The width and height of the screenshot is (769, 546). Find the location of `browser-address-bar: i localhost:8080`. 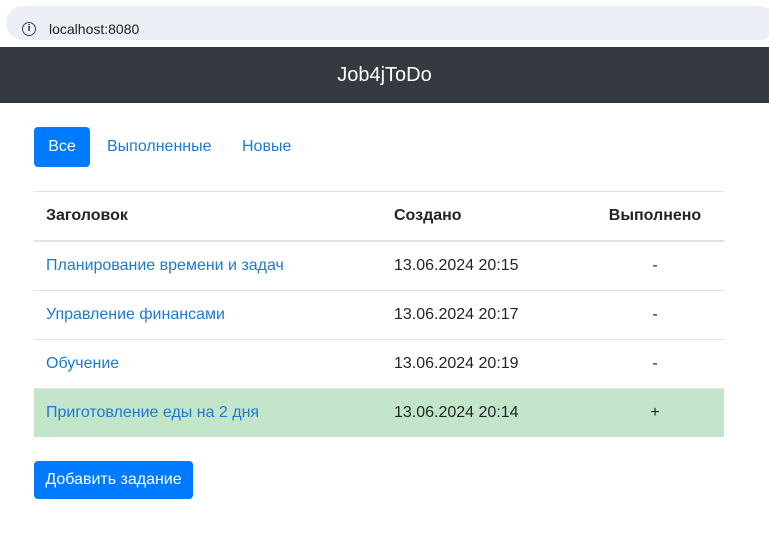

browser-address-bar: i localhost:8080 is located at coordinates (384, 23).